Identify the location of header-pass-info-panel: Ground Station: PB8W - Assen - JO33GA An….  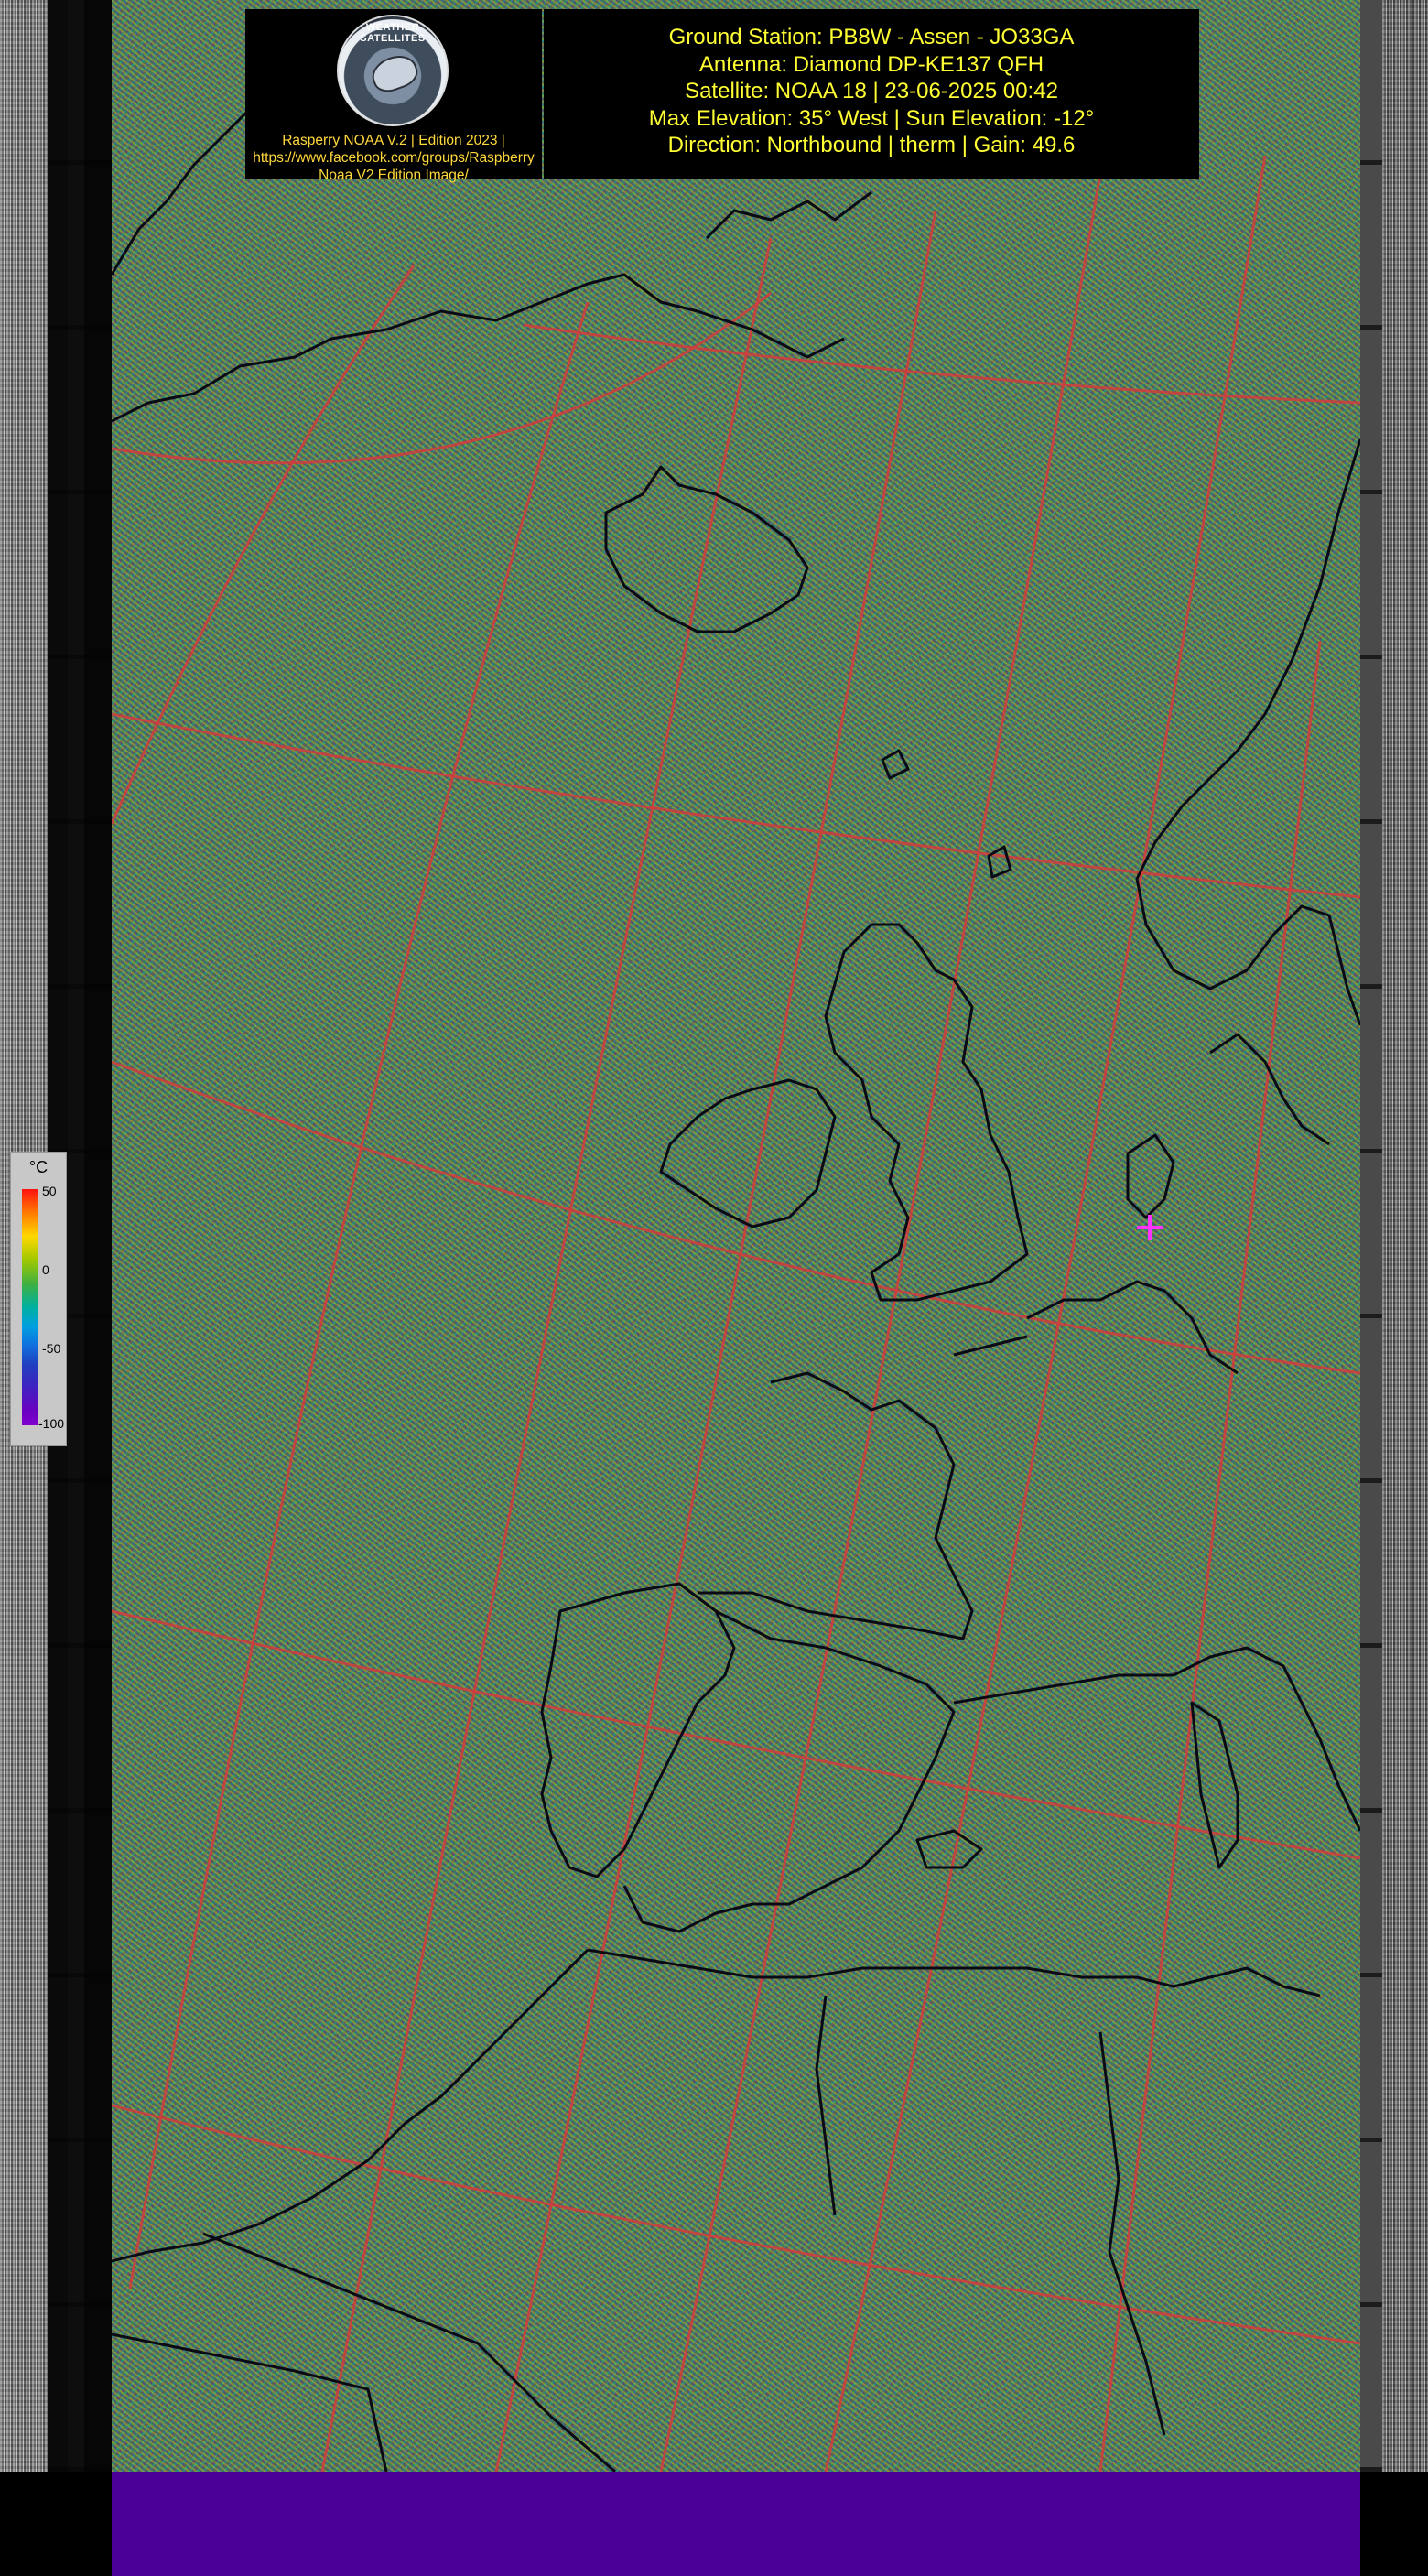
(871, 94).